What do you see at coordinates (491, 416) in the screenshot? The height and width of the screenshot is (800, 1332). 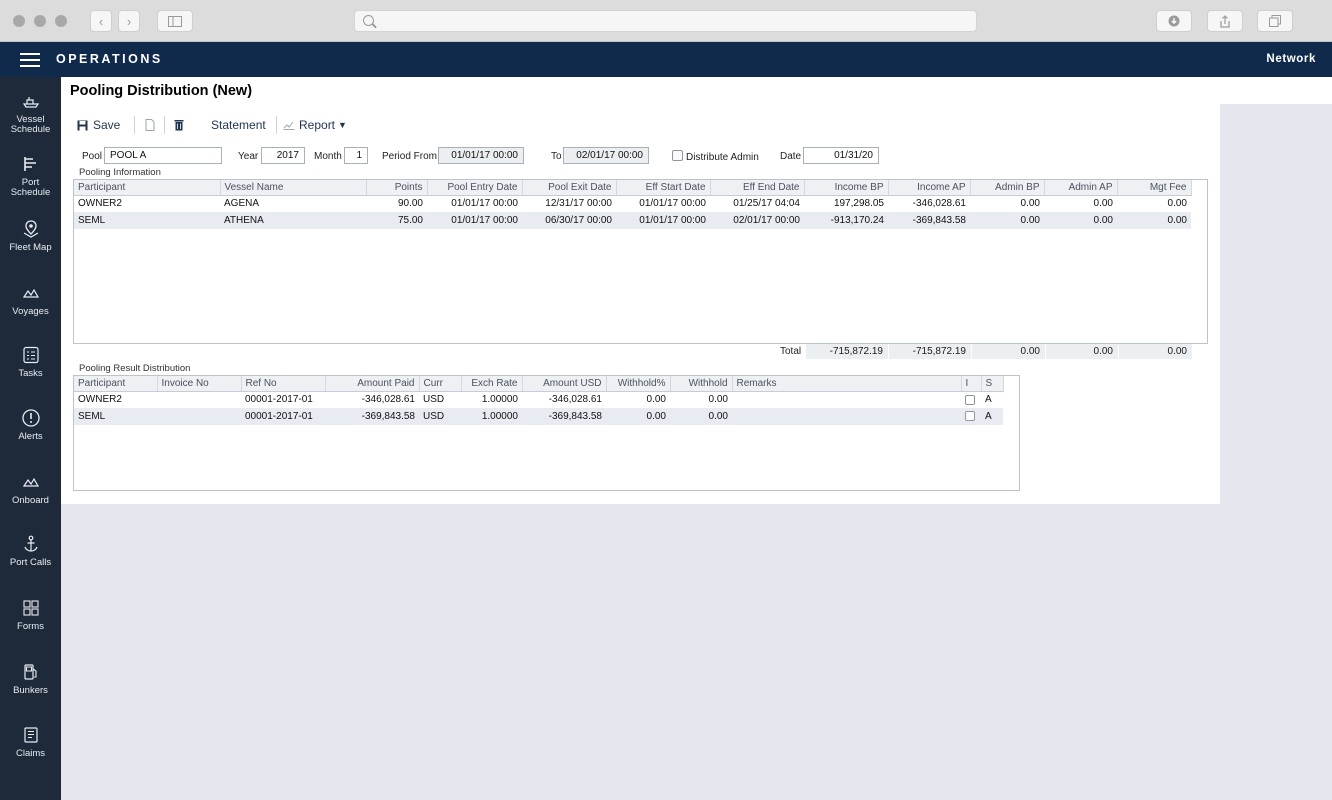 I see `exch-rate-cell: 1.00000` at bounding box center [491, 416].